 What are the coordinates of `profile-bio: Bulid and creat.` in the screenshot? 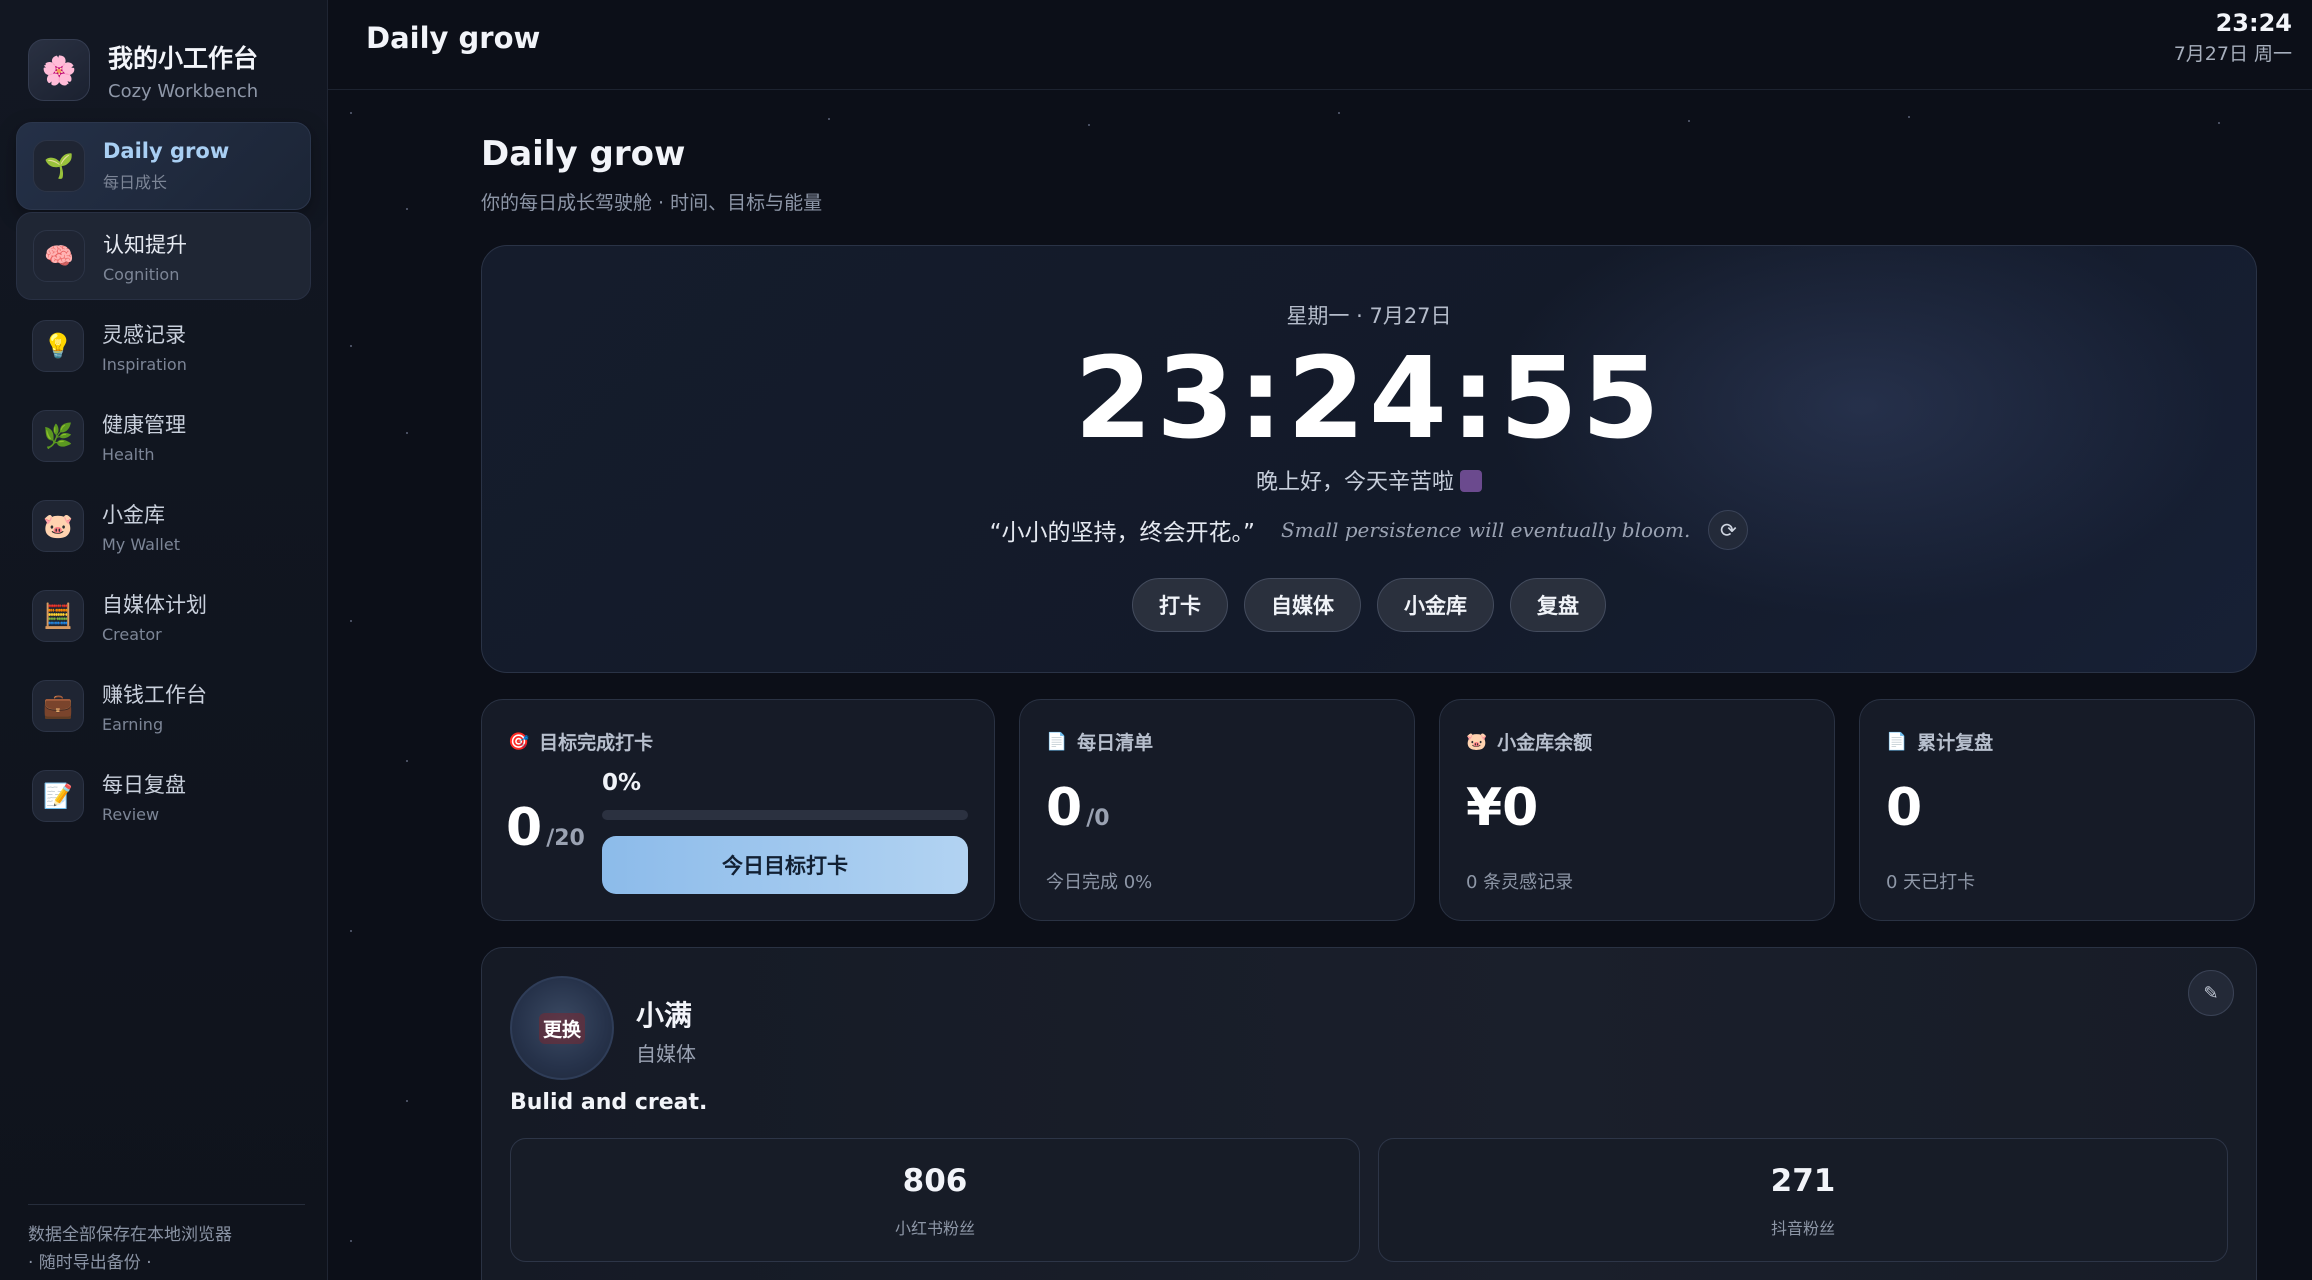 It's located at (609, 1102).